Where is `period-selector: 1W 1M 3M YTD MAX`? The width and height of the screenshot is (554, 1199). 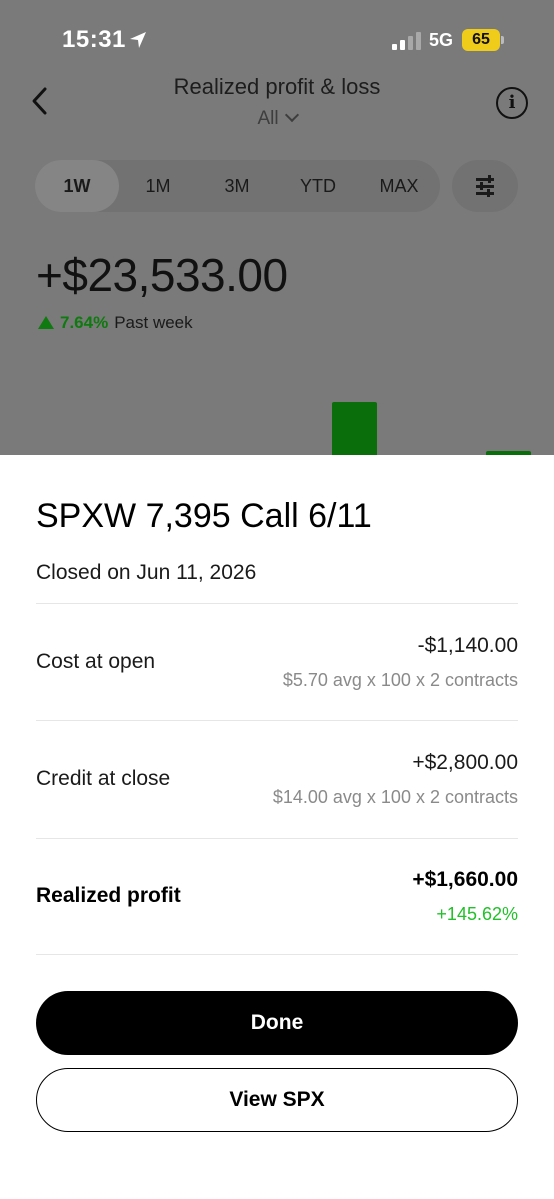
period-selector: 1W 1M 3M YTD MAX is located at coordinates (237, 186).